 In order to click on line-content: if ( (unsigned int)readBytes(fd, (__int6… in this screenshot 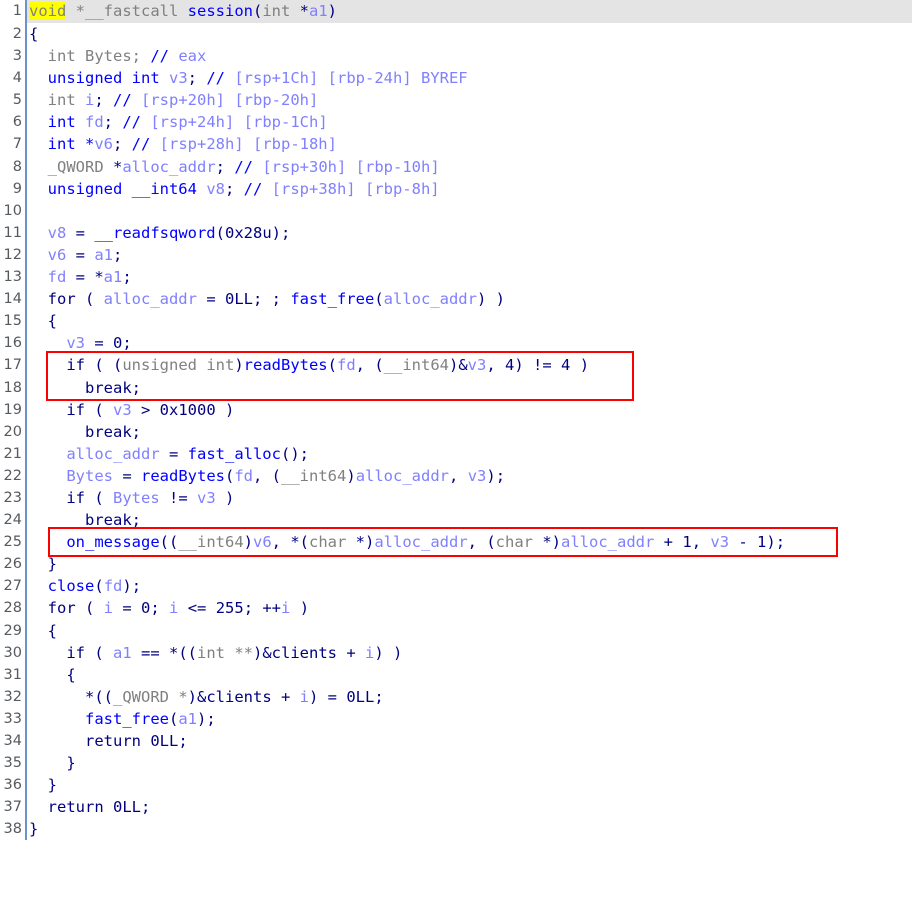, I will do `click(309, 365)`.